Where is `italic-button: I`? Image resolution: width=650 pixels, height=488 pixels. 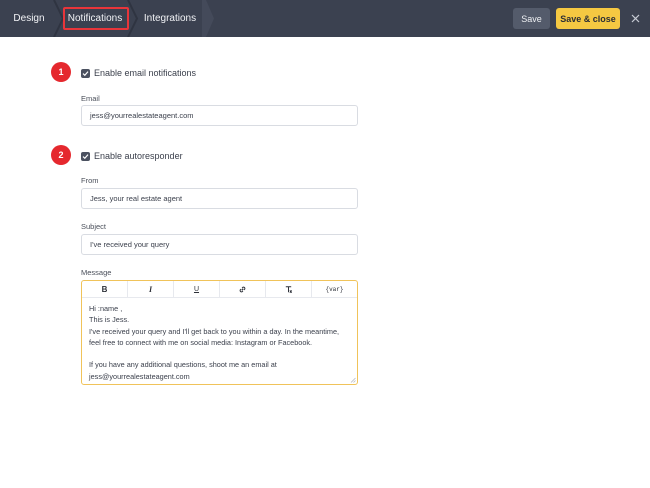 italic-button: I is located at coordinates (151, 289).